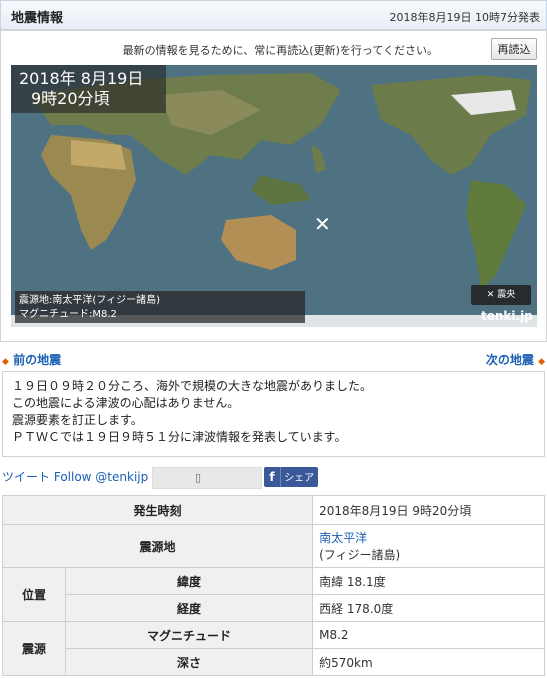 This screenshot has height=678, width=547. I want to click on lon-label: 経度, so click(189, 608).